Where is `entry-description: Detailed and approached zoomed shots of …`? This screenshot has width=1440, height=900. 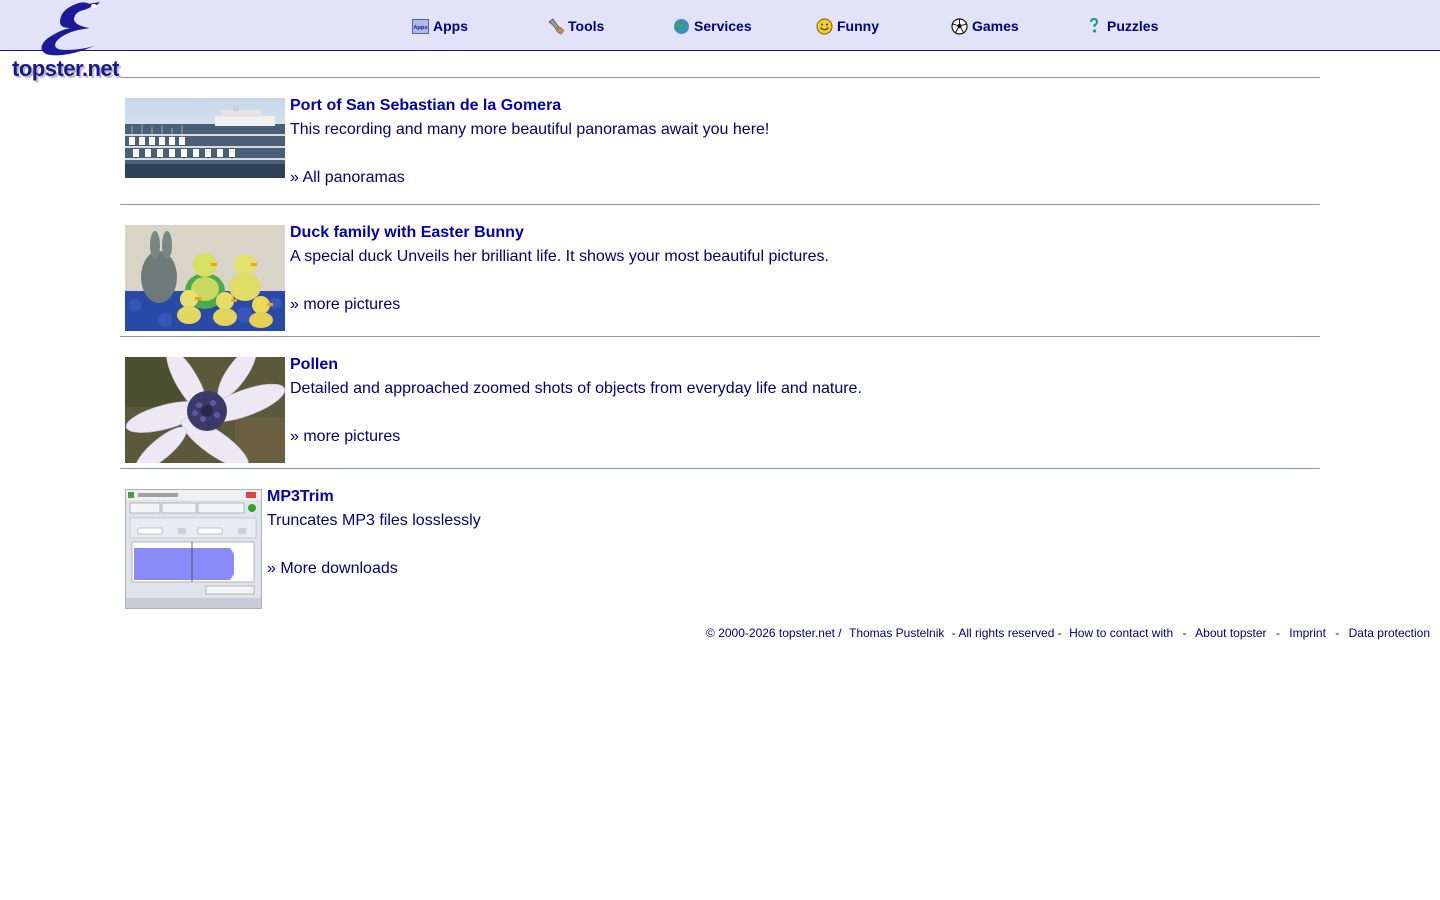
entry-description: Detailed and approached zoomed shots of … is located at coordinates (576, 388).